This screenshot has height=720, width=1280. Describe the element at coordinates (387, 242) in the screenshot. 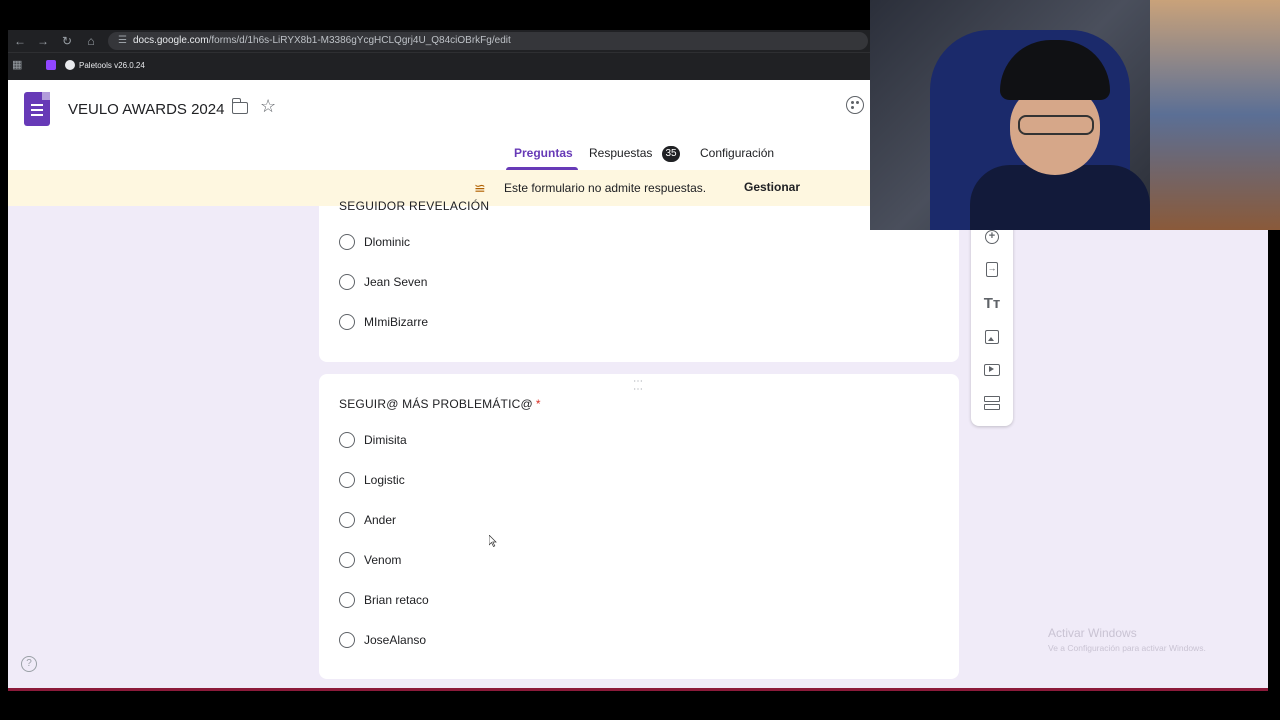

I see `option-label: Dlominic` at that location.